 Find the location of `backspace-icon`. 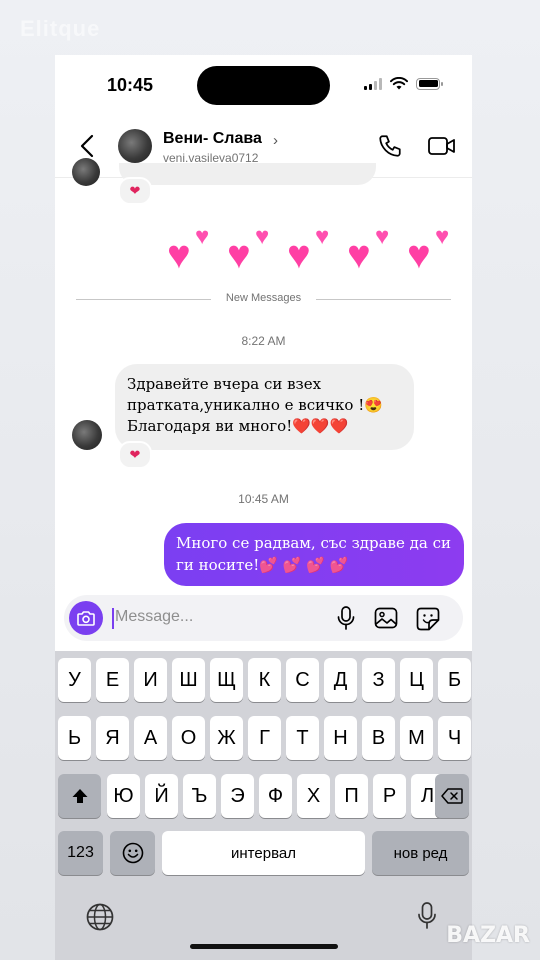

backspace-icon is located at coordinates (452, 796).